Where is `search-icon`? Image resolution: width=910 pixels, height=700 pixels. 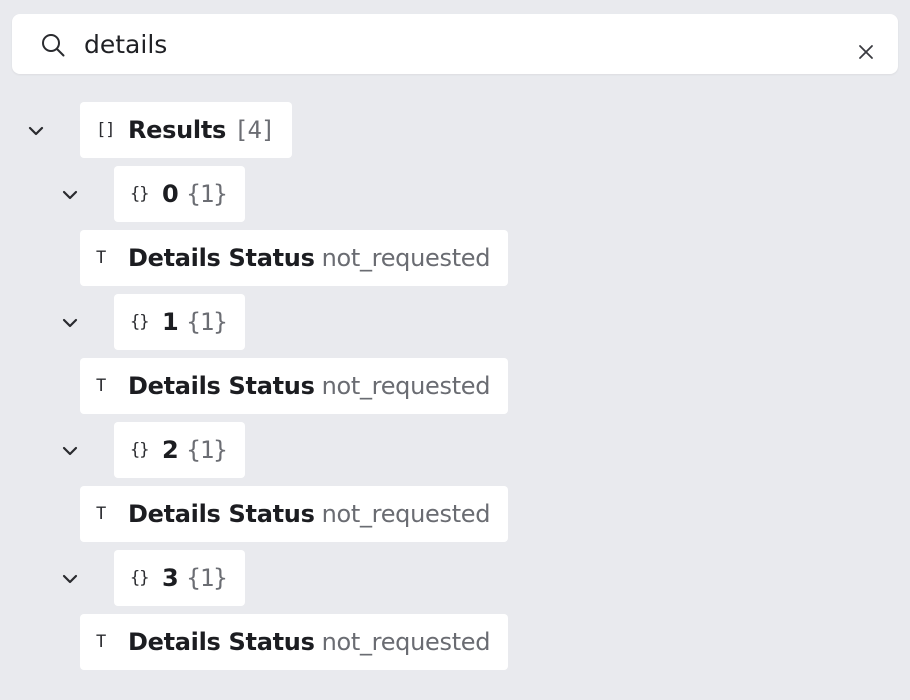 search-icon is located at coordinates (53, 45).